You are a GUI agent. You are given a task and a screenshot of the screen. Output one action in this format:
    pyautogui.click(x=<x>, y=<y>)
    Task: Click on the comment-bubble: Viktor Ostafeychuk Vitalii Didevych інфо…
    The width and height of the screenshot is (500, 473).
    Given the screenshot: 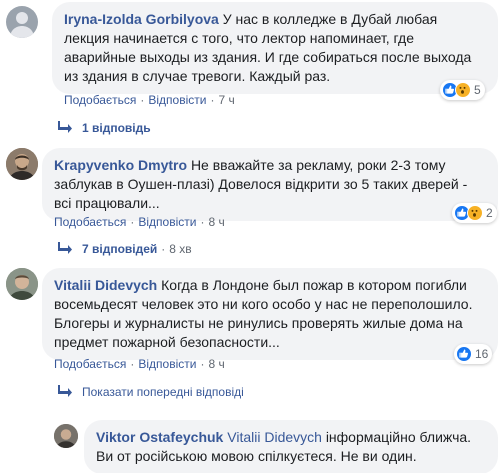 What is the action you would take?
    pyautogui.click(x=291, y=446)
    